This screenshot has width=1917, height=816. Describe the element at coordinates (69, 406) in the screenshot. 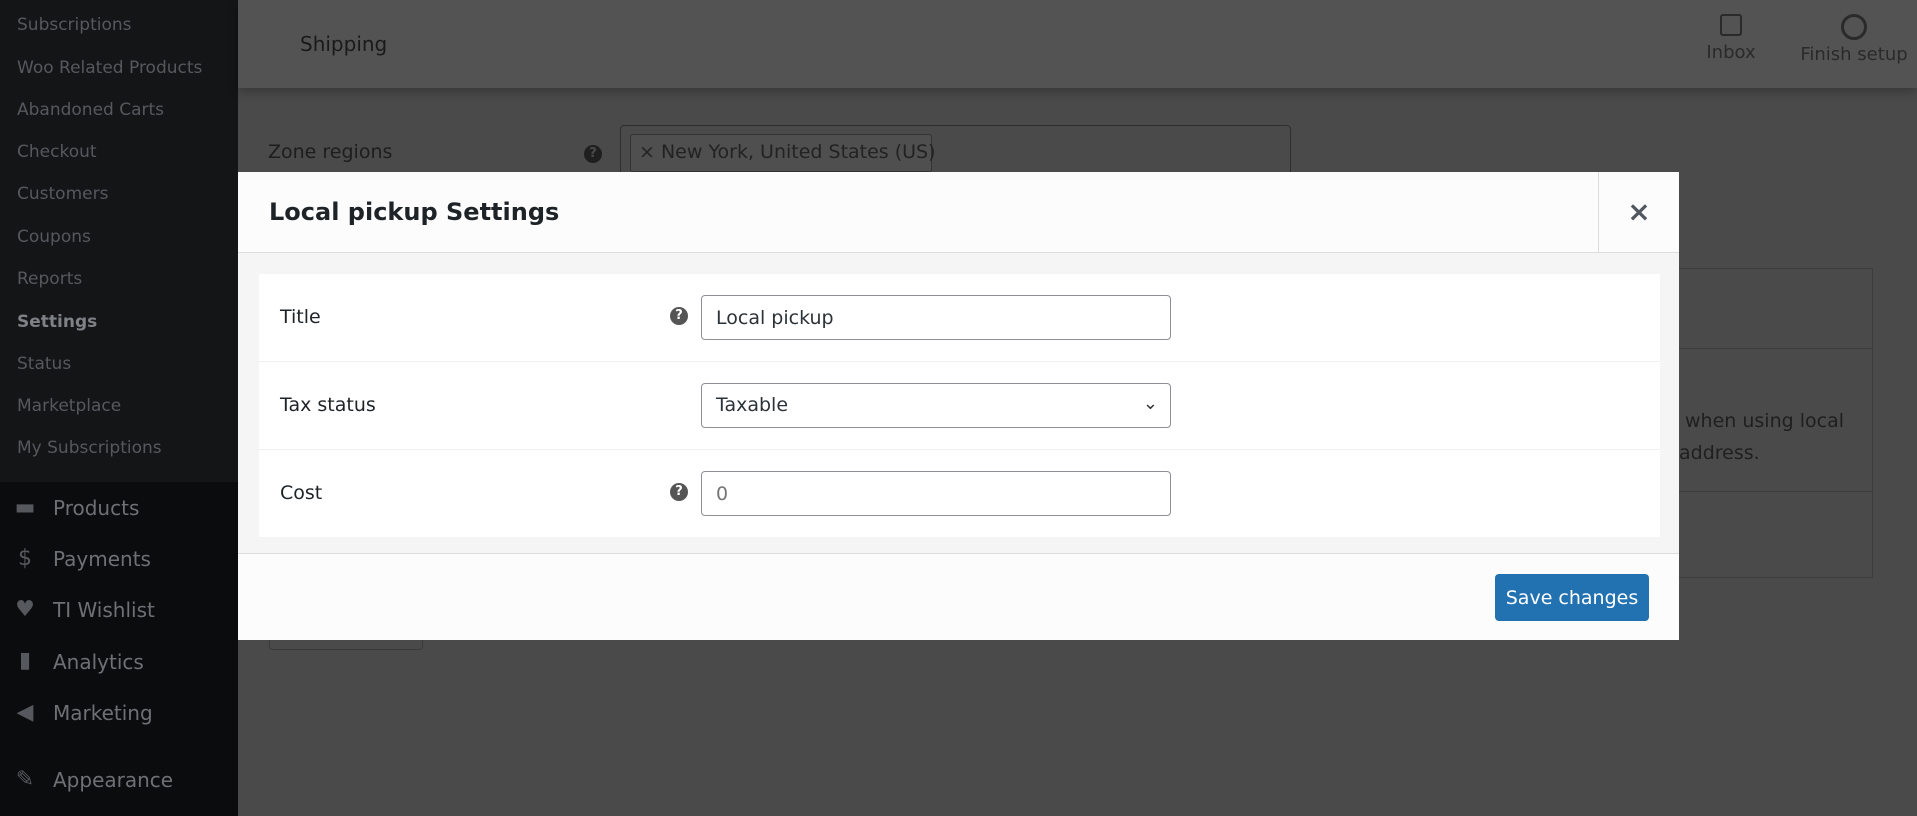

I see `submenu-marketplace: Marketplace` at that location.